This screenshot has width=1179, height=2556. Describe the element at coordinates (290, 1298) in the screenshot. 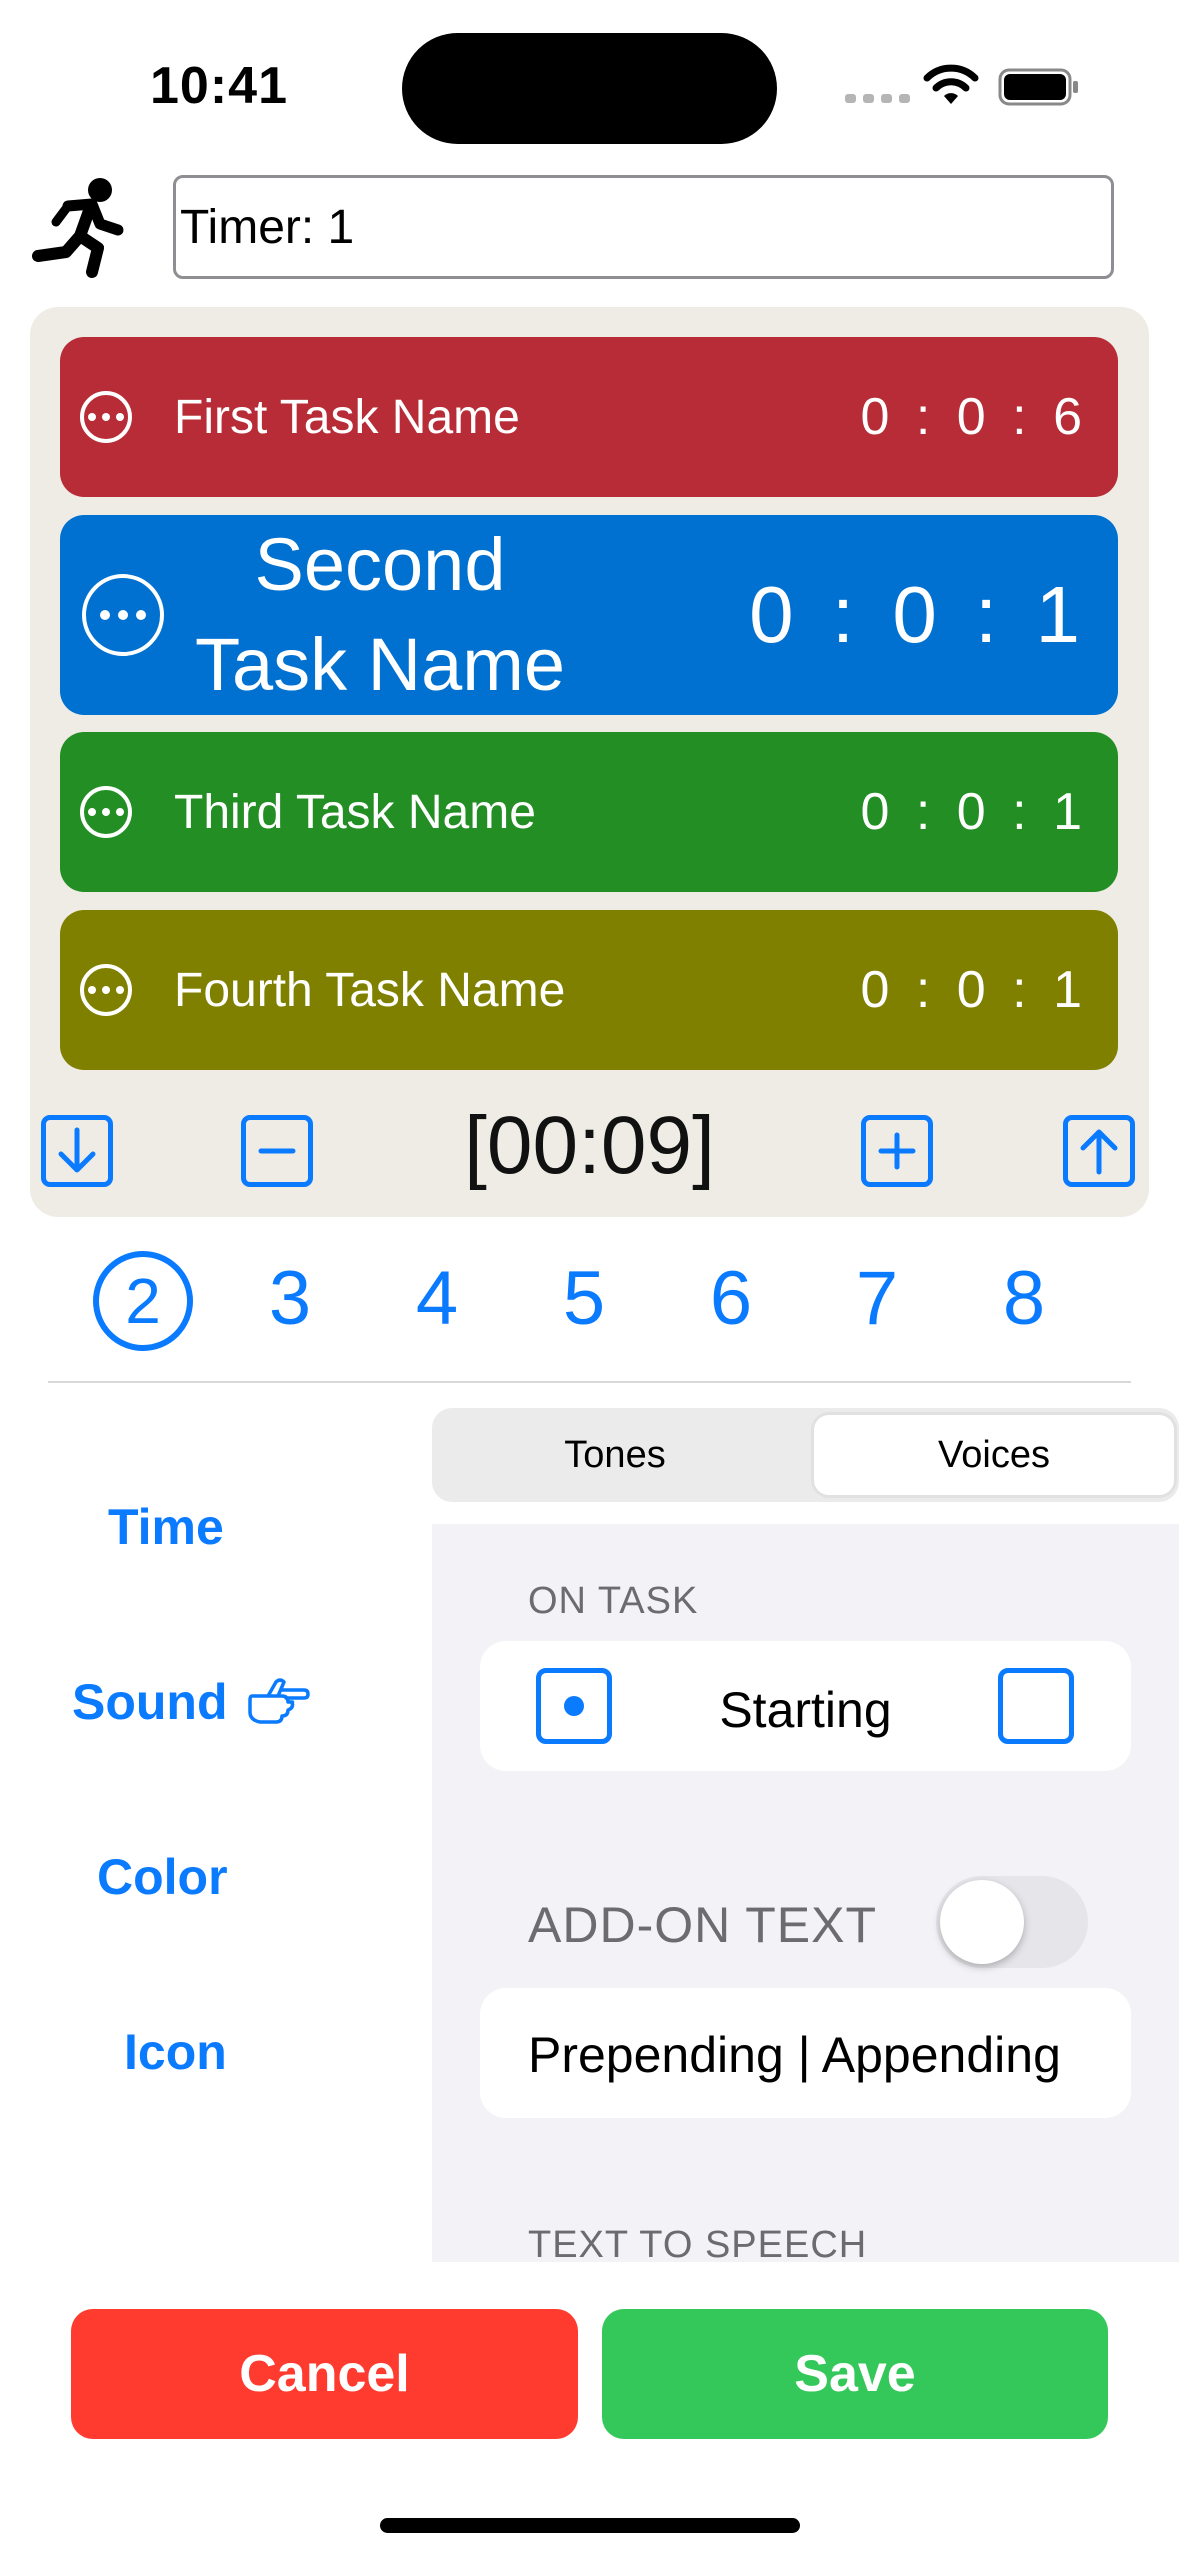

I see `task-number: 3` at that location.